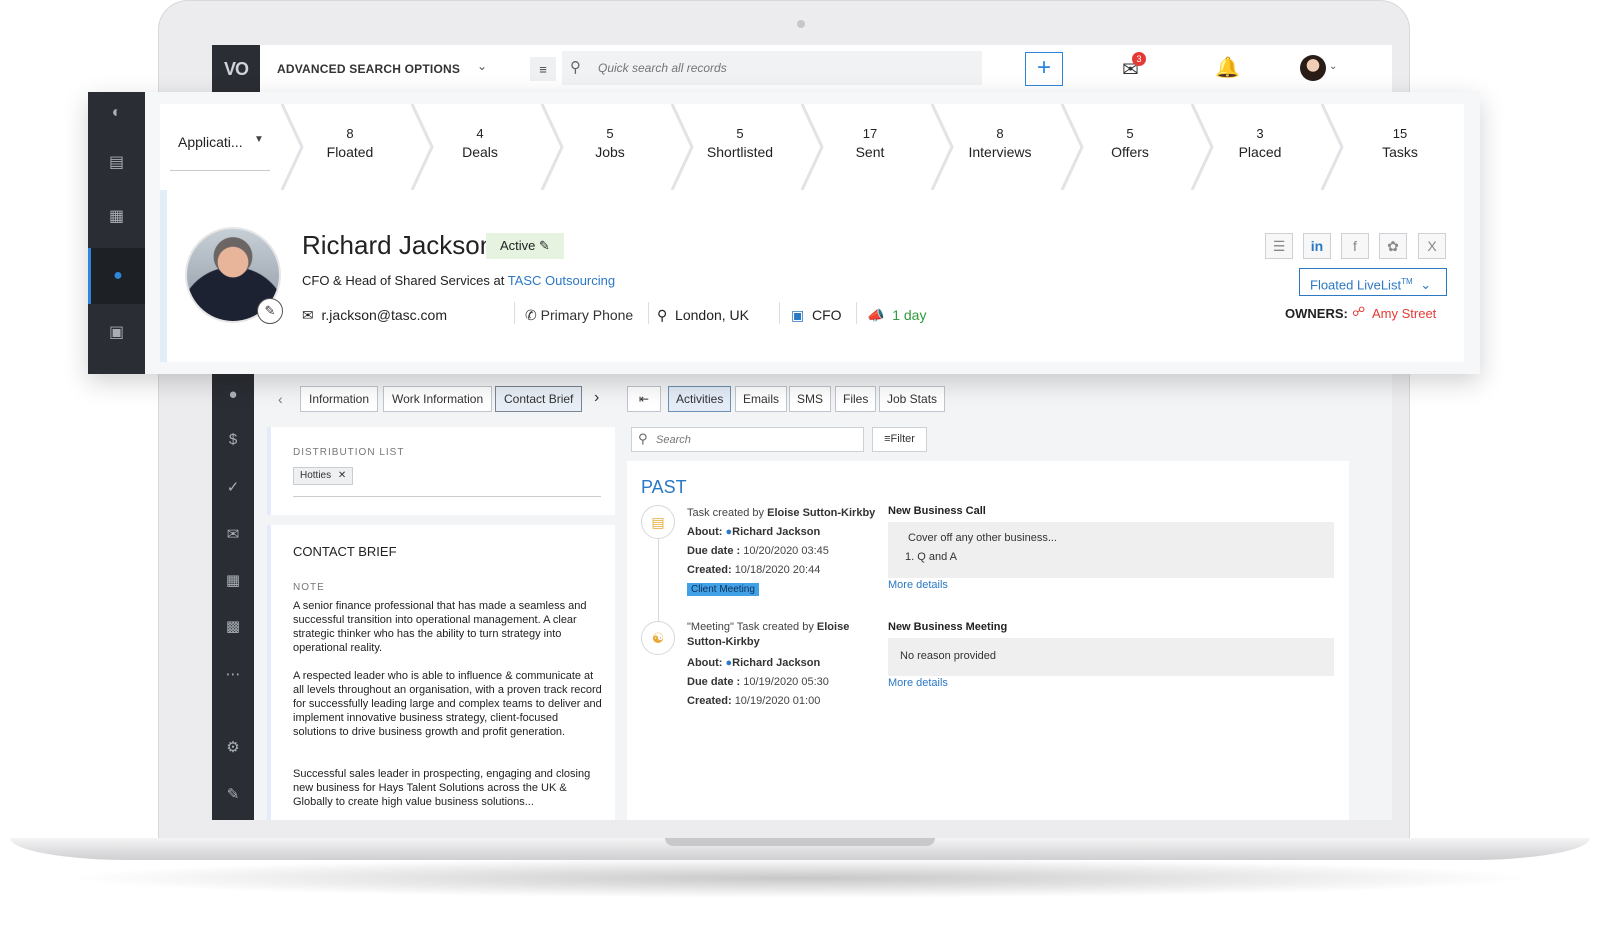  What do you see at coordinates (1279, 246) in the screenshot?
I see `layers-icon: ☰` at bounding box center [1279, 246].